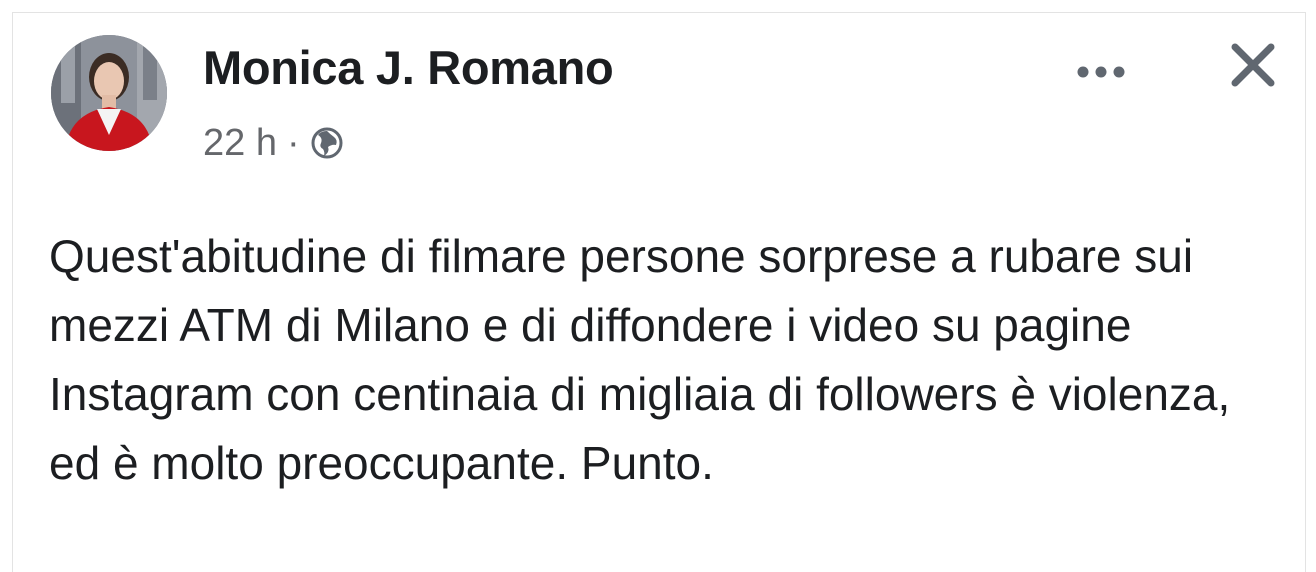 Image resolution: width=1316 pixels, height=572 pixels. Describe the element at coordinates (240, 143) in the screenshot. I see `post-timestamp: 22 h` at that location.